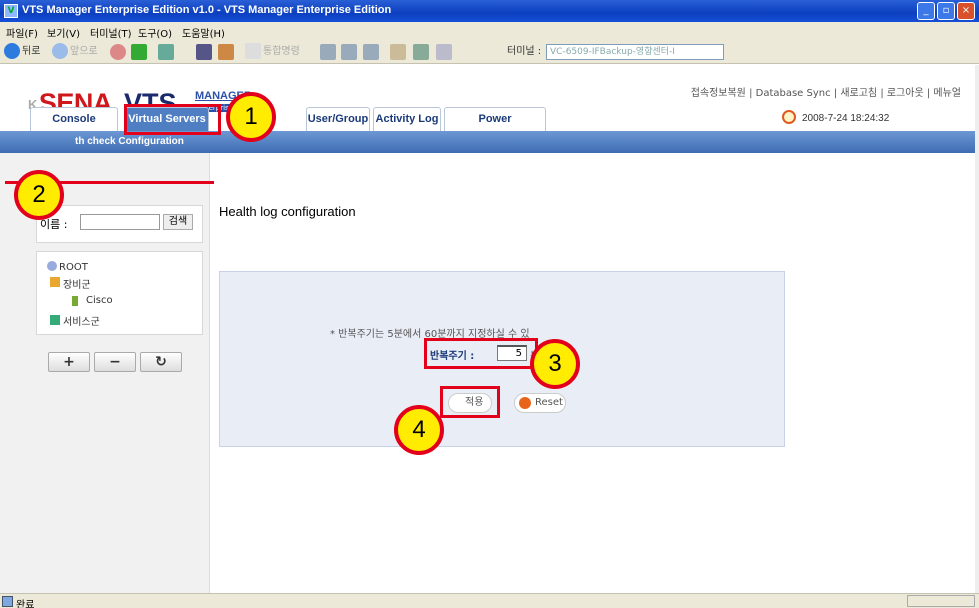  I want to click on tab-power-management: Power Management, so click(495, 127).